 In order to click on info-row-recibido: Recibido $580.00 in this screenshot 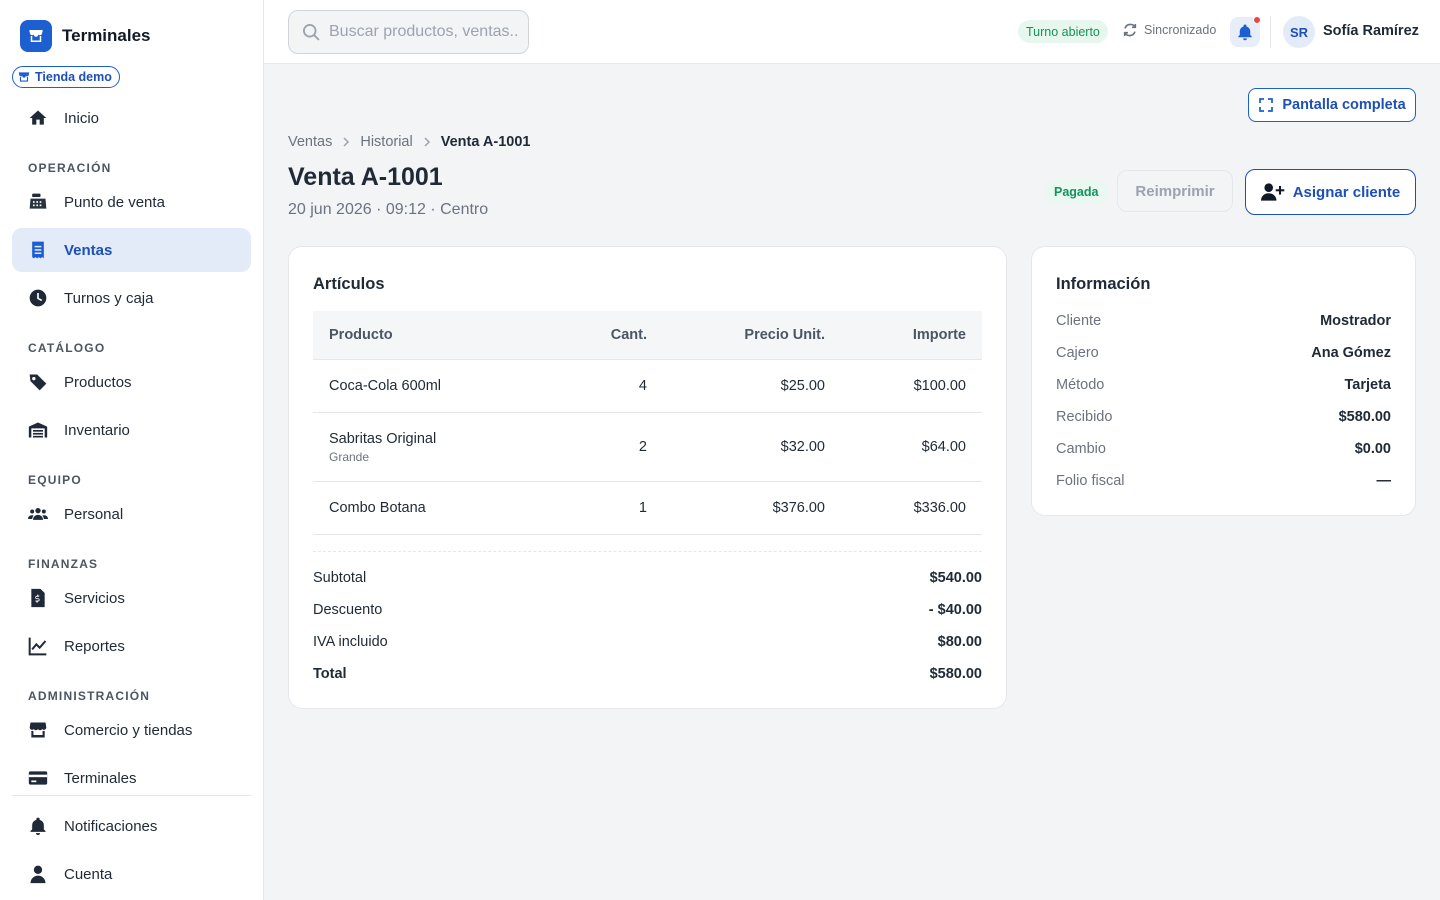, I will do `click(1223, 417)`.